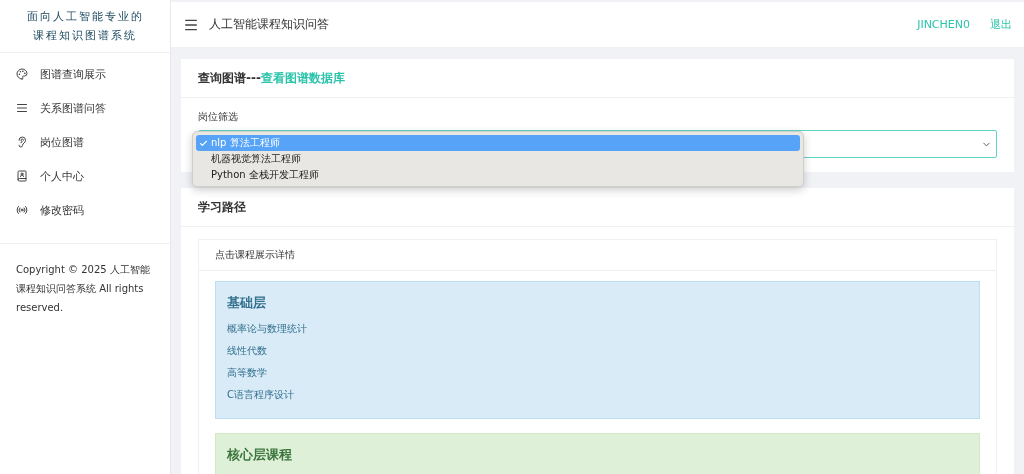 The width and height of the screenshot is (1024, 474). Describe the element at coordinates (498, 159) in the screenshot. I see `dropdown-option: 机器视觉算法工程师` at that location.